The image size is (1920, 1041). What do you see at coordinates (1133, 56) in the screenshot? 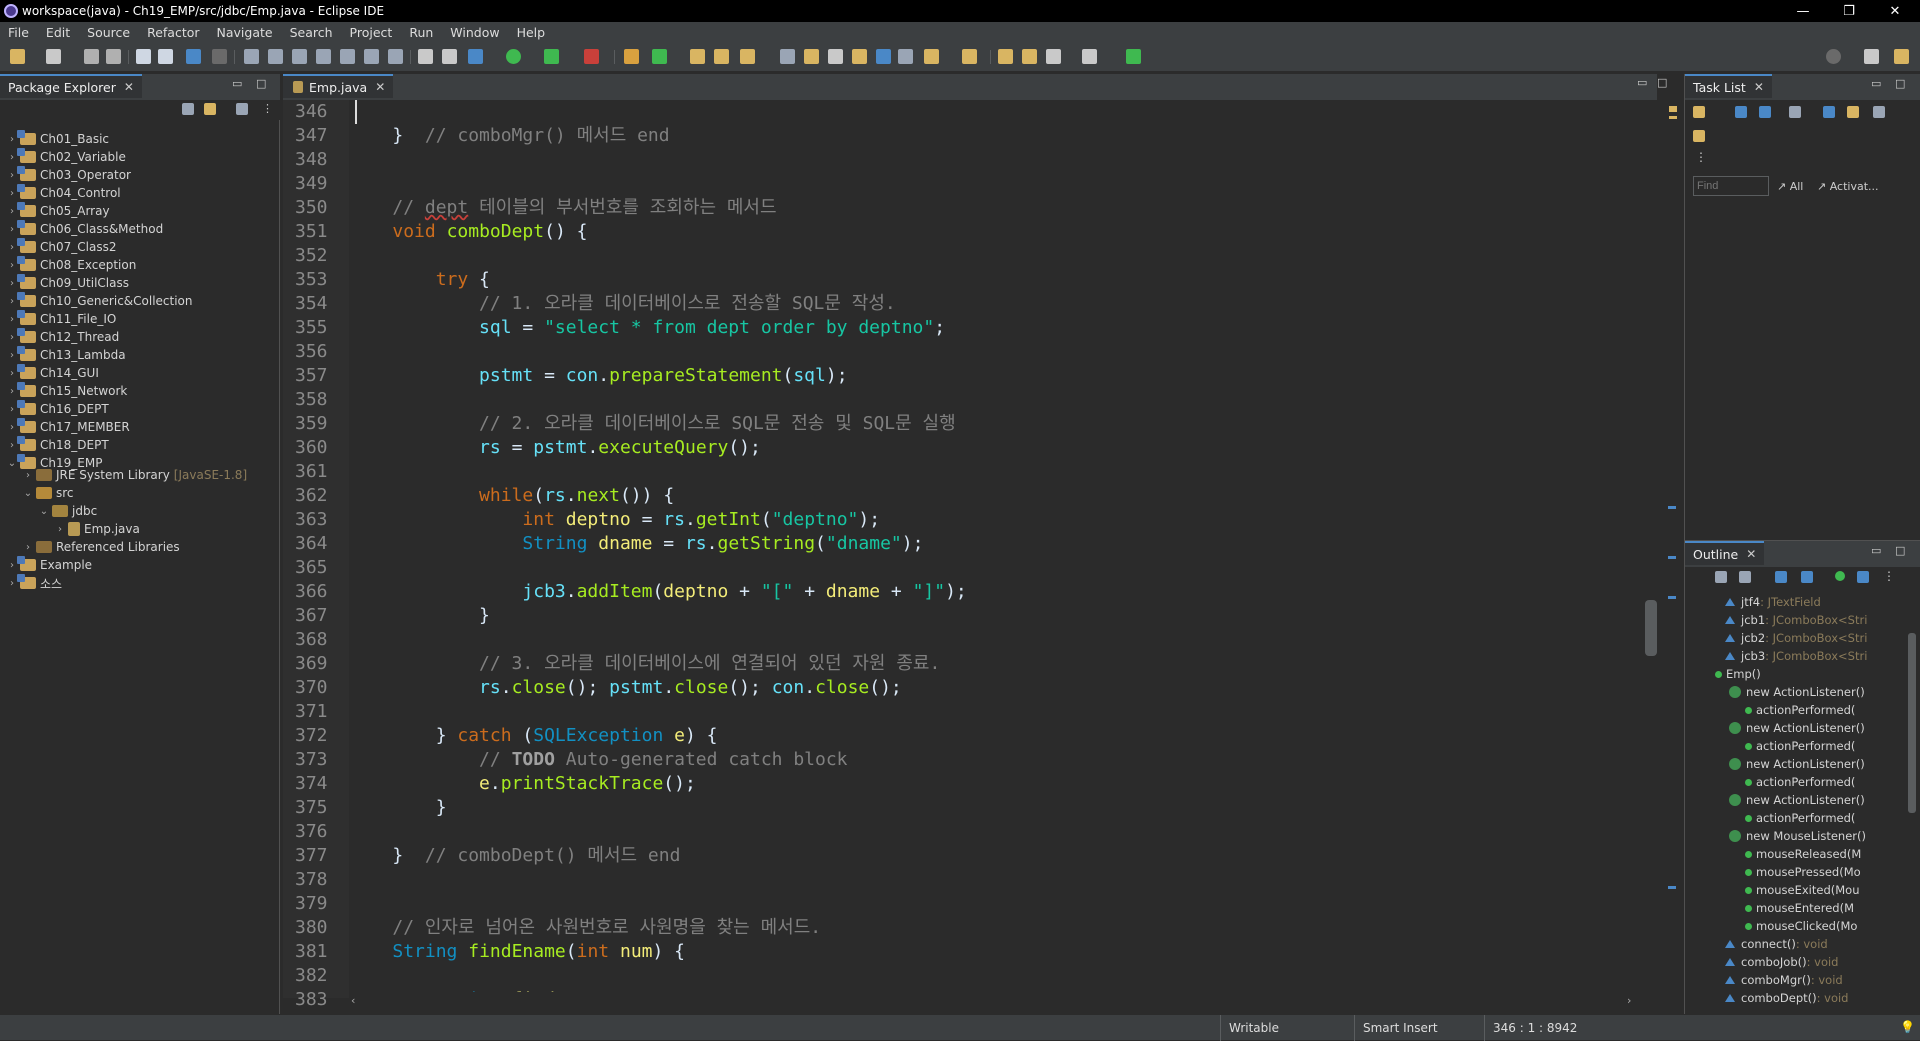
I see `pin-editor-icon` at bounding box center [1133, 56].